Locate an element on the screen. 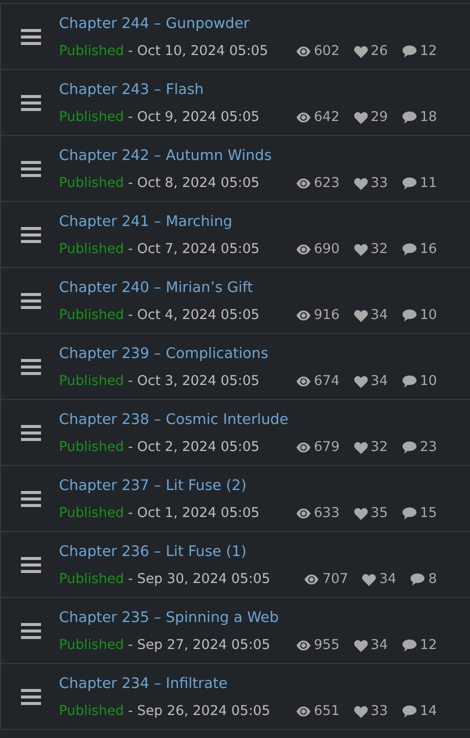 Image resolution: width=470 pixels, height=738 pixels. publish-date: - Sep 26, 2024 05:05 is located at coordinates (199, 712).